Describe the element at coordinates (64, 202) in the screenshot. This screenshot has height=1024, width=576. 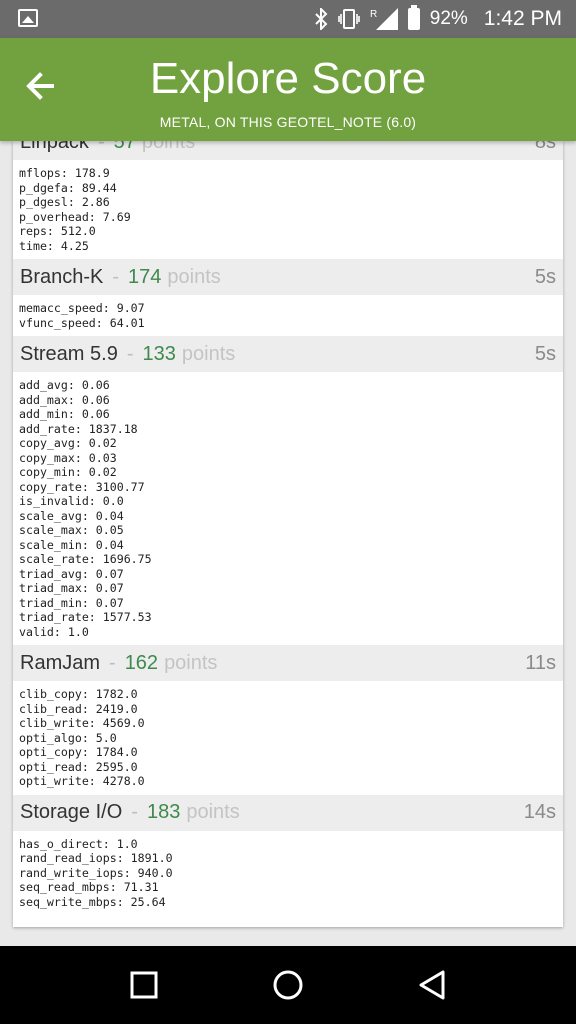
I see `metric-line: p_dgesl: 2.86` at that location.